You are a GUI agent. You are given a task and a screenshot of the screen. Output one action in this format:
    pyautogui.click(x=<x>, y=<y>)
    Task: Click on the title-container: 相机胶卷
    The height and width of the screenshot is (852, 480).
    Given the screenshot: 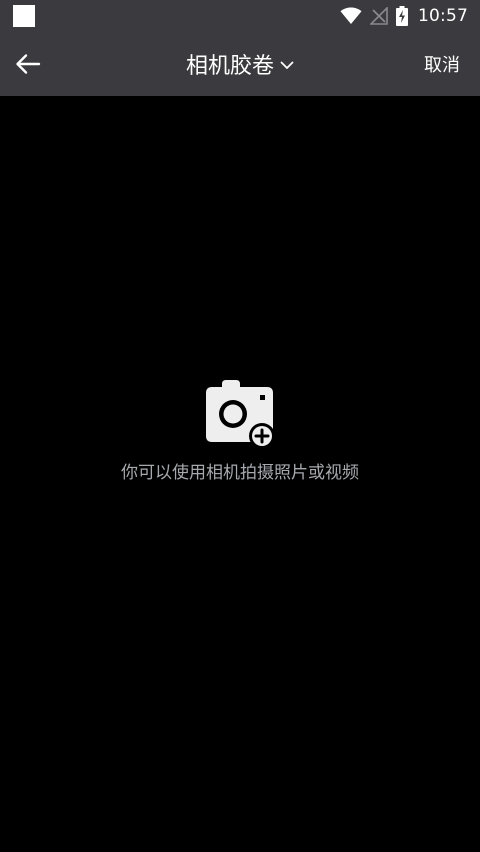 What is the action you would take?
    pyautogui.click(x=240, y=64)
    